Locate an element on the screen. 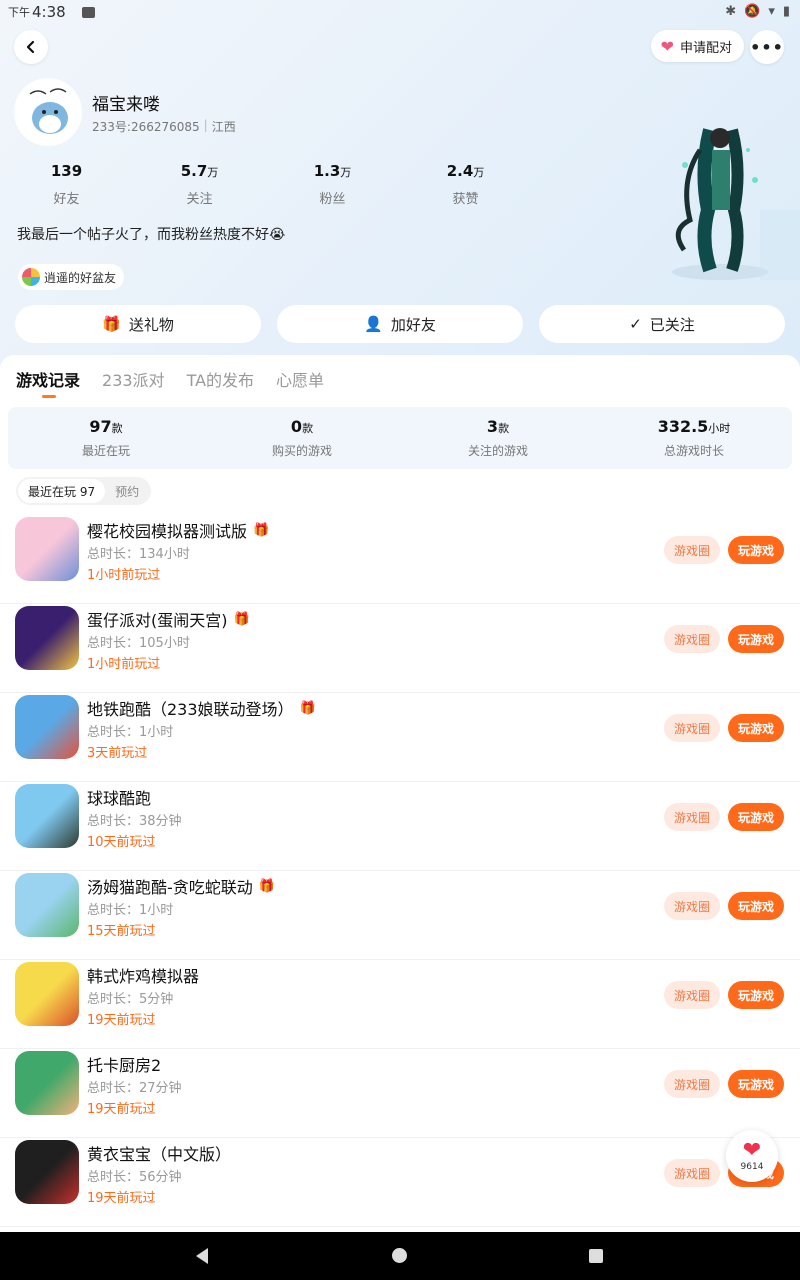 The image size is (800, 1280). nav-recents-icon is located at coordinates (596, 1256).